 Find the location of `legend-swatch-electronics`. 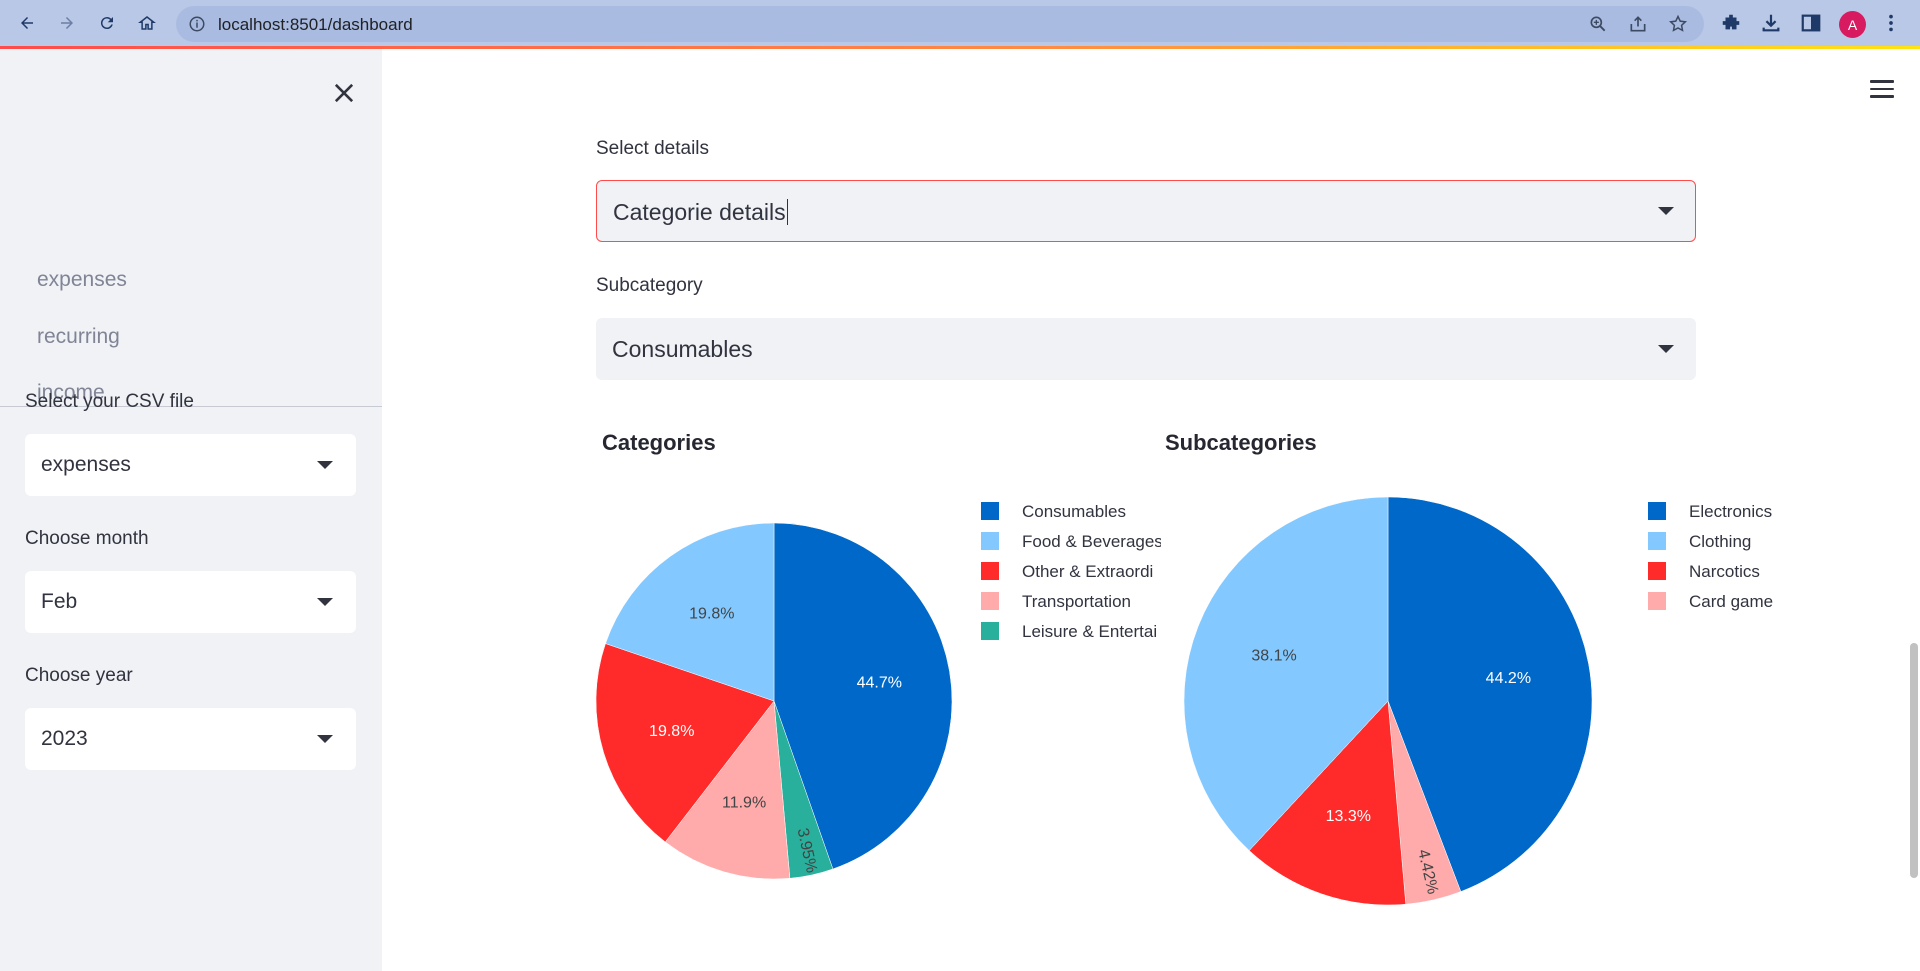

legend-swatch-electronics is located at coordinates (1657, 511).